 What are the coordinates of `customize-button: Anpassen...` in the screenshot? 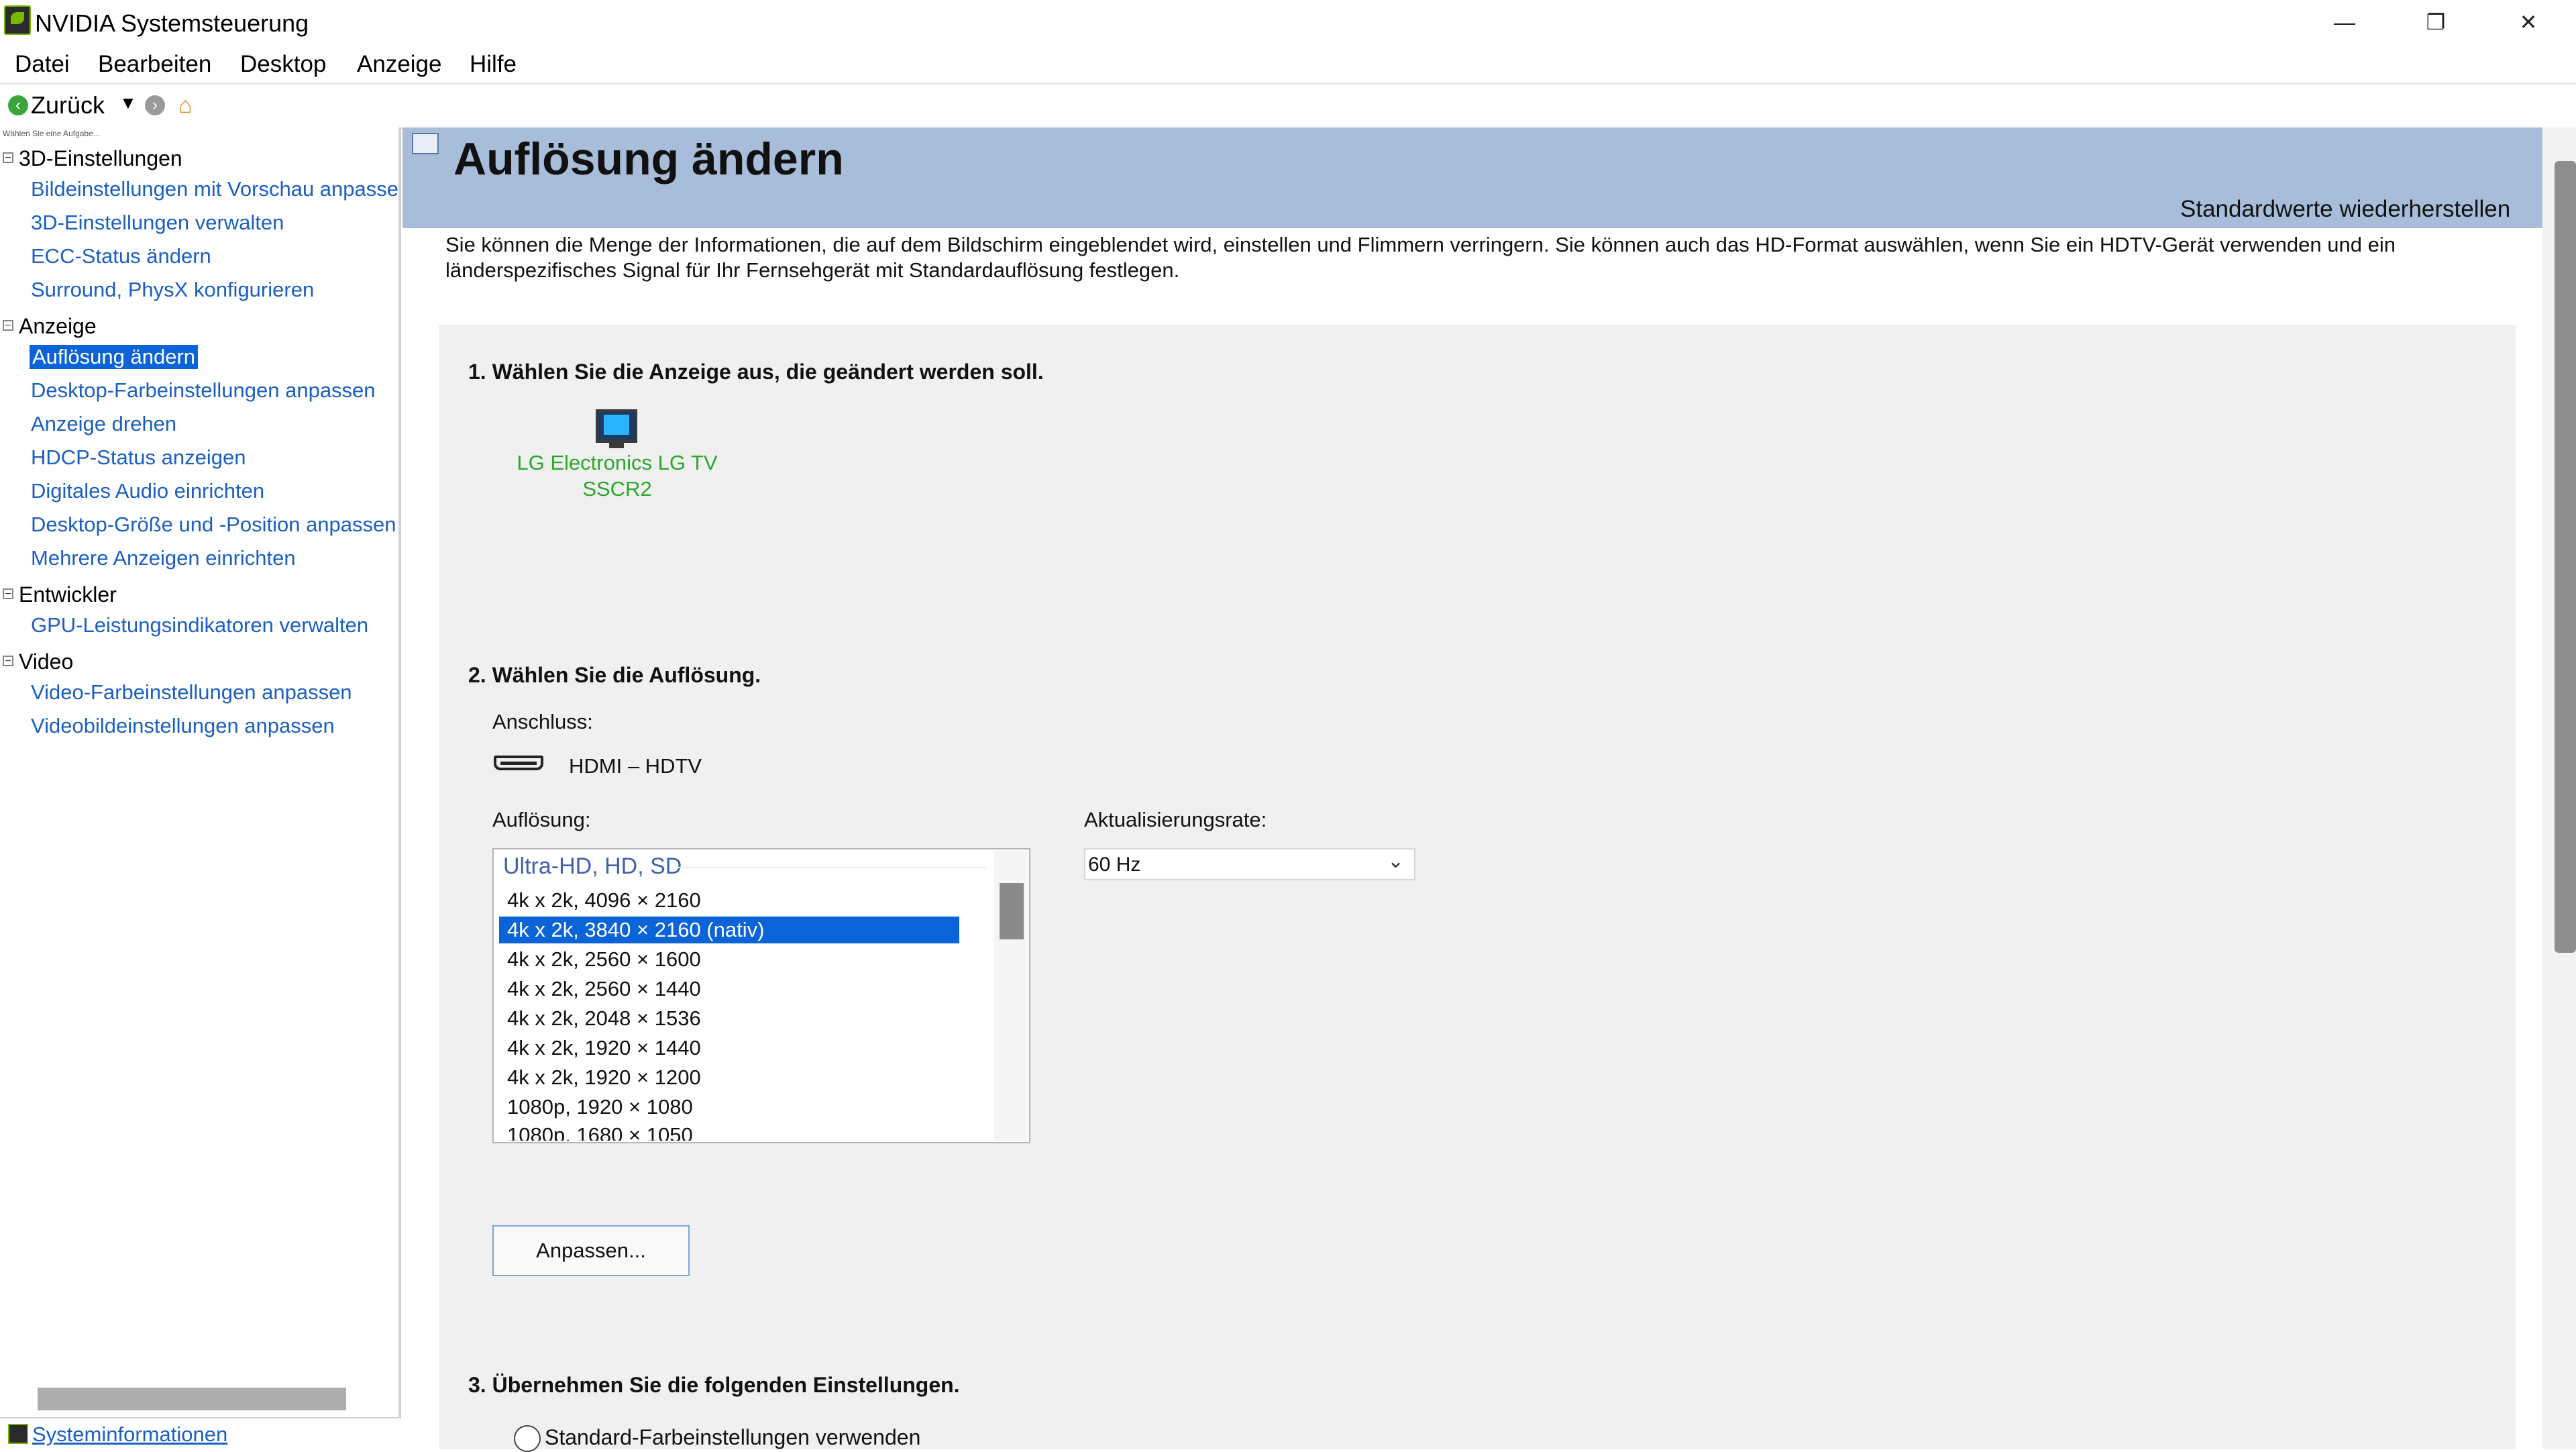 It's located at (591, 1251).